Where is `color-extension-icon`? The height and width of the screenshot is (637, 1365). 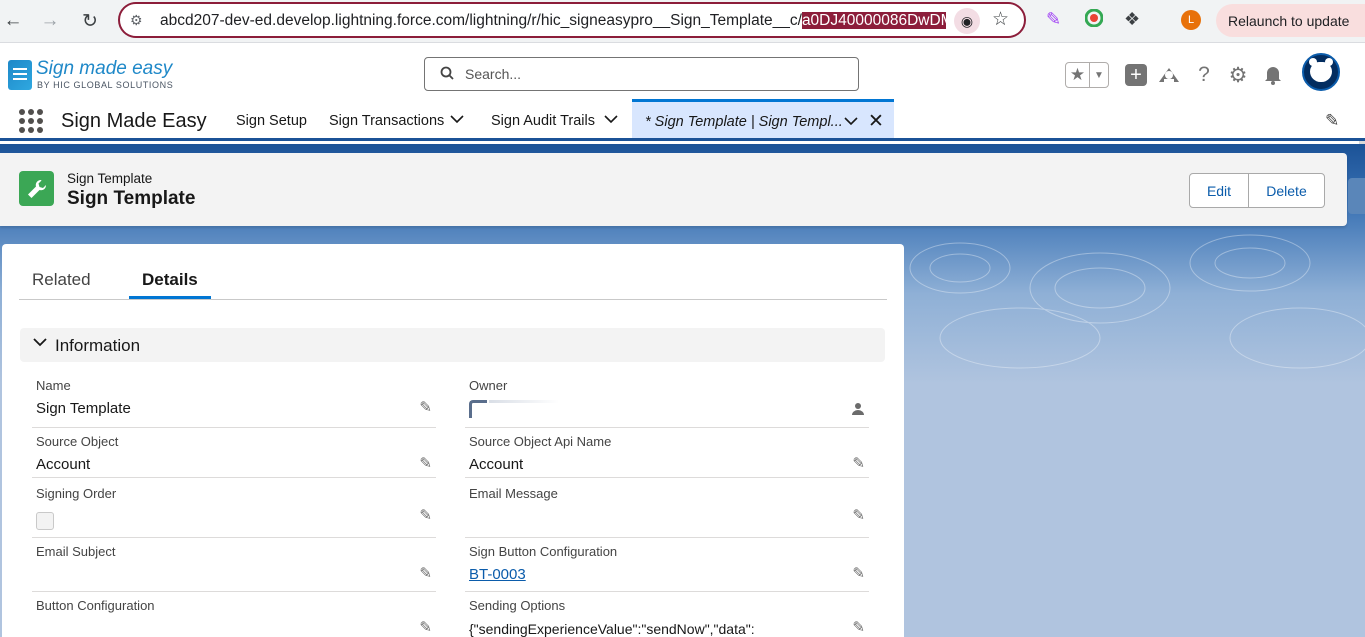 color-extension-icon is located at coordinates (1094, 20).